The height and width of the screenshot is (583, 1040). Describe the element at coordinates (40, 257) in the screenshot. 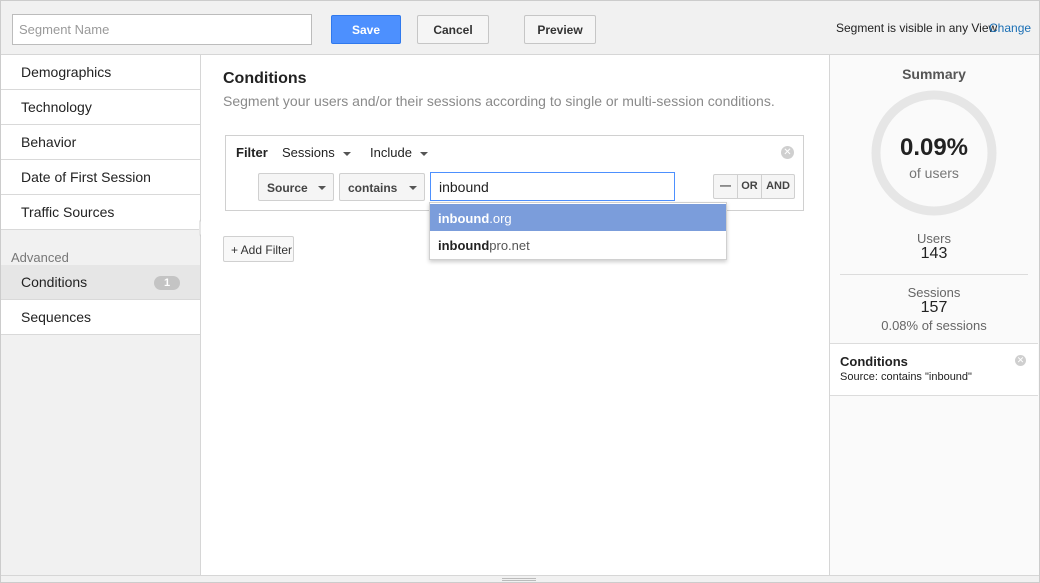

I see `advanced-section-label: Advanced` at that location.